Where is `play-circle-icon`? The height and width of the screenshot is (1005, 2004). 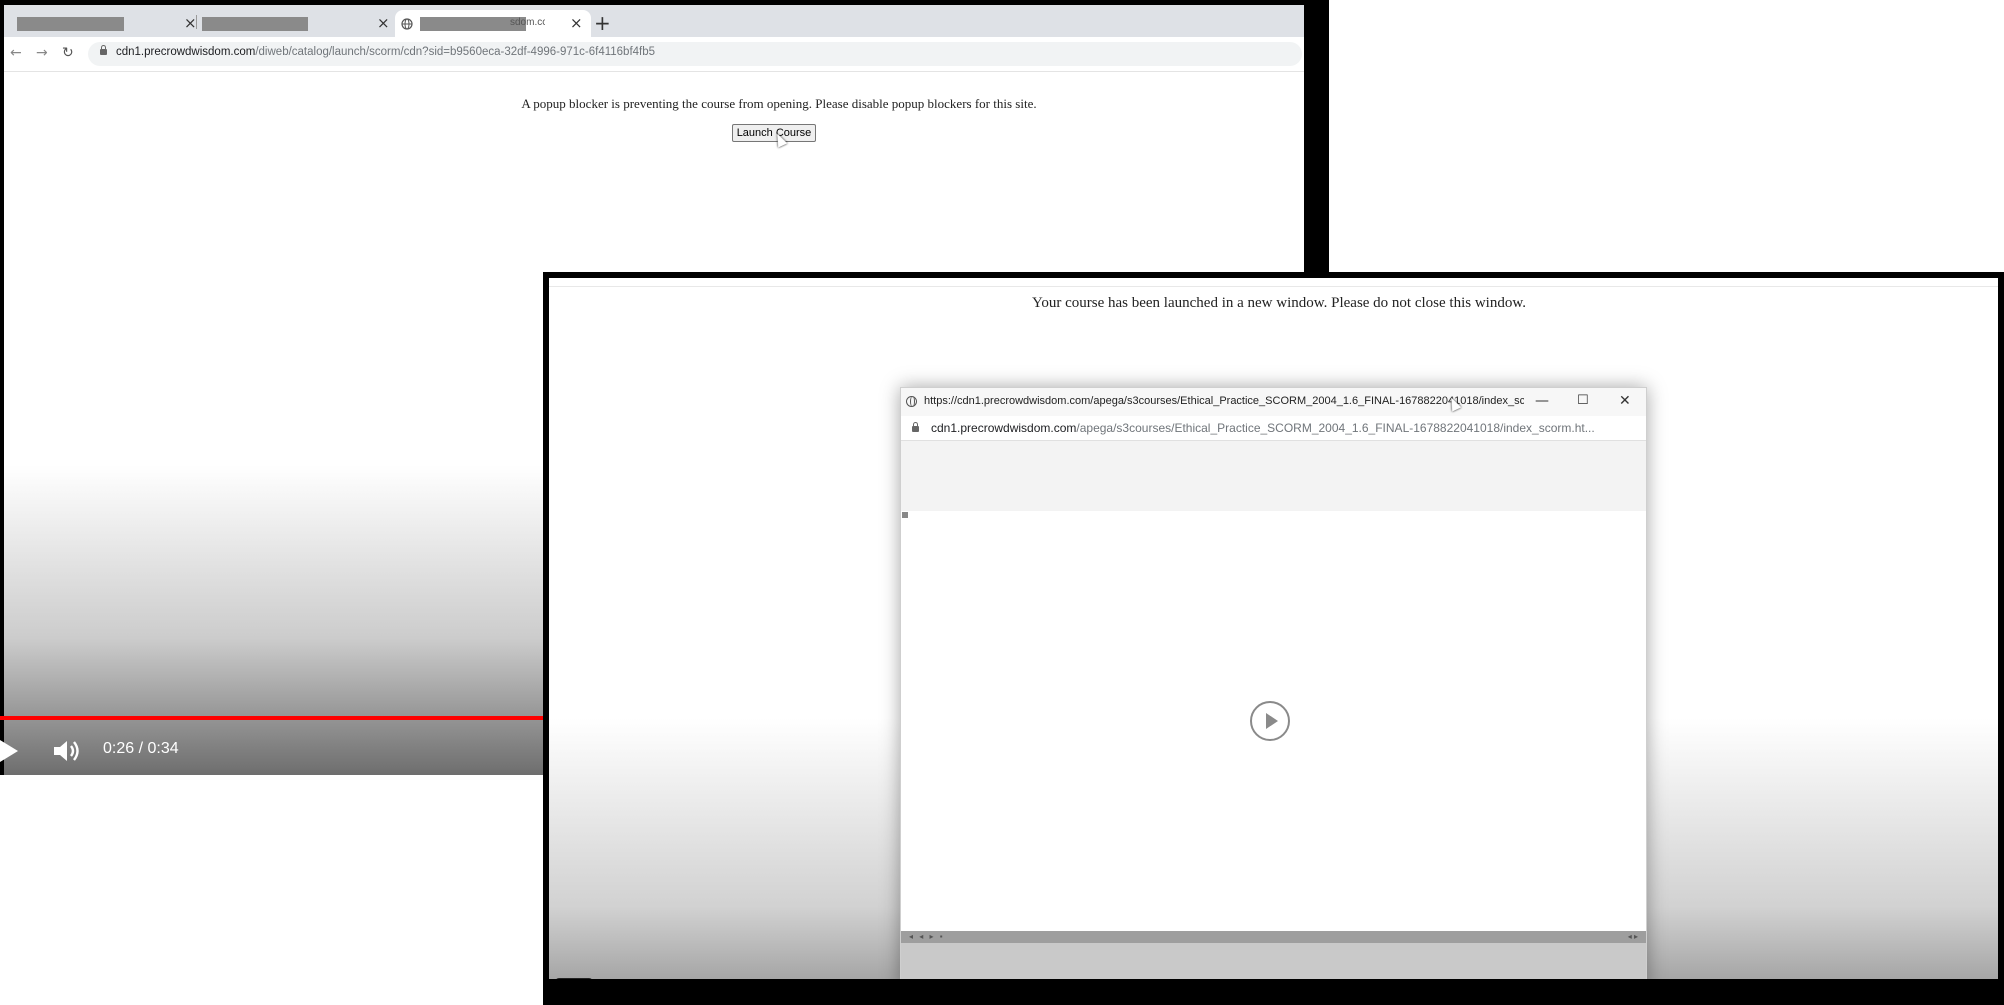 play-circle-icon is located at coordinates (1270, 721).